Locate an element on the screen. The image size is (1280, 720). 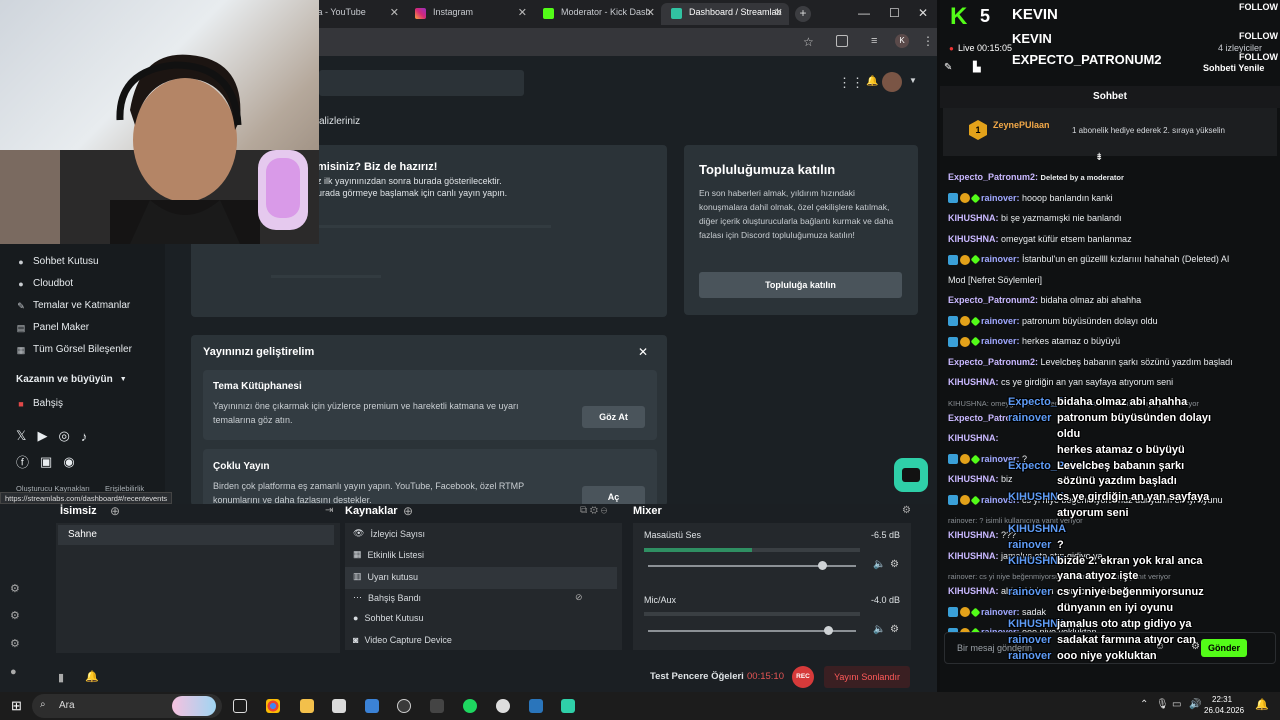
linkedin-icon: ▣ is located at coordinates (46, 462).